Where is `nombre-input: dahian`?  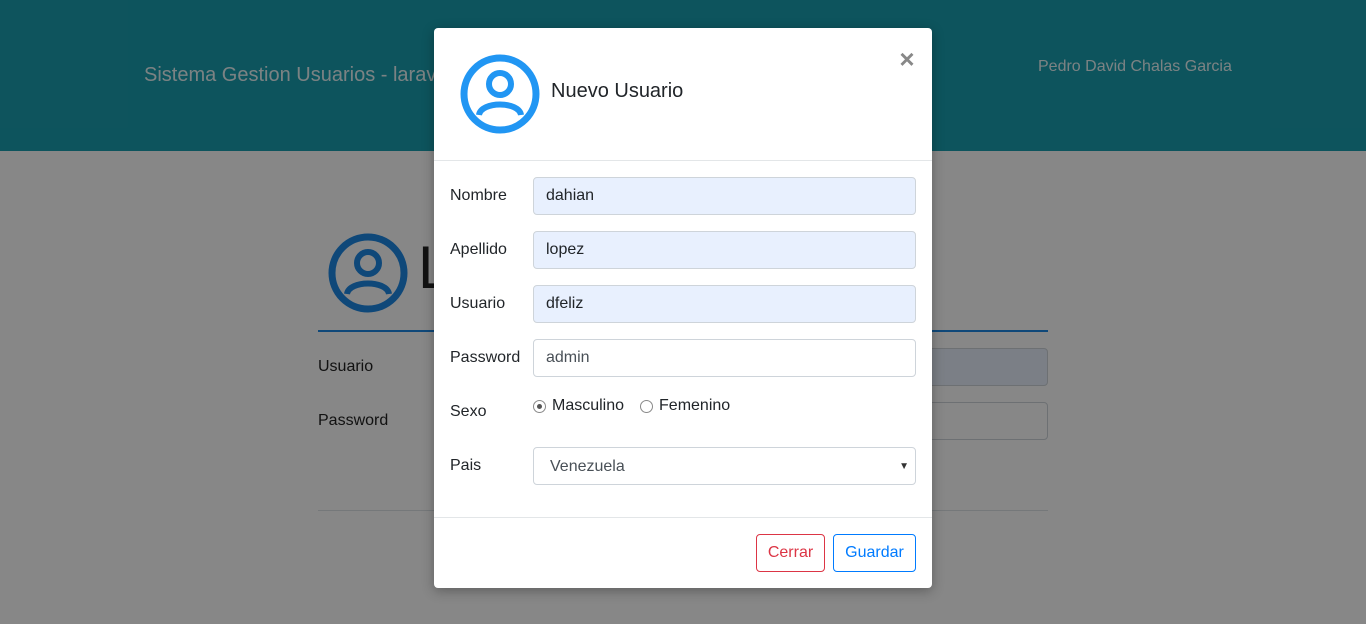
nombre-input: dahian is located at coordinates (724, 196).